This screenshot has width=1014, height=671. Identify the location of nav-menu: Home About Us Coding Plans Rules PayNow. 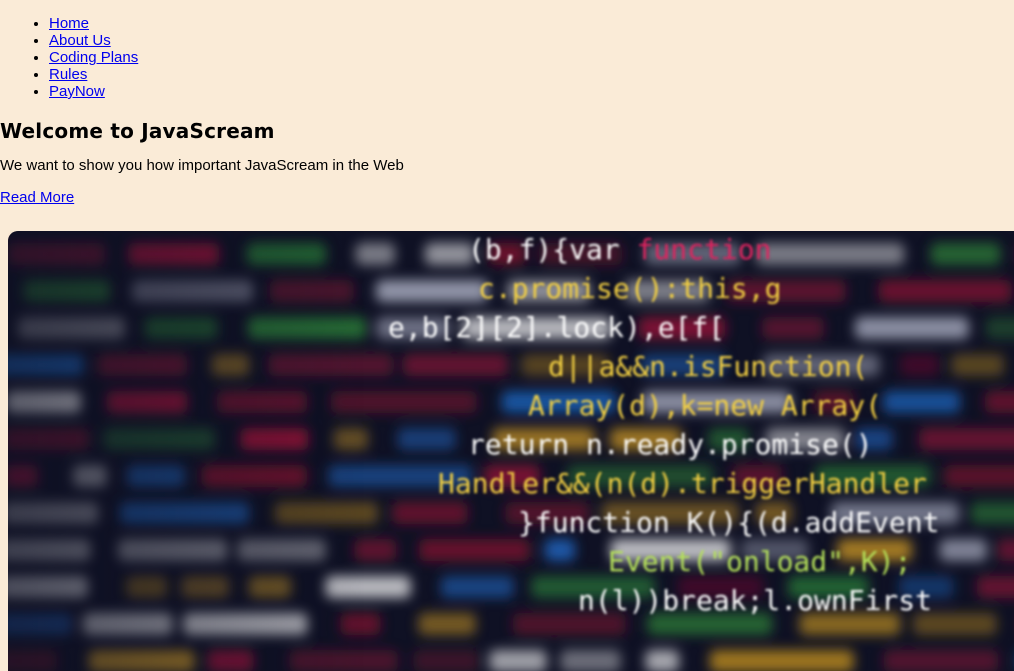
(507, 57).